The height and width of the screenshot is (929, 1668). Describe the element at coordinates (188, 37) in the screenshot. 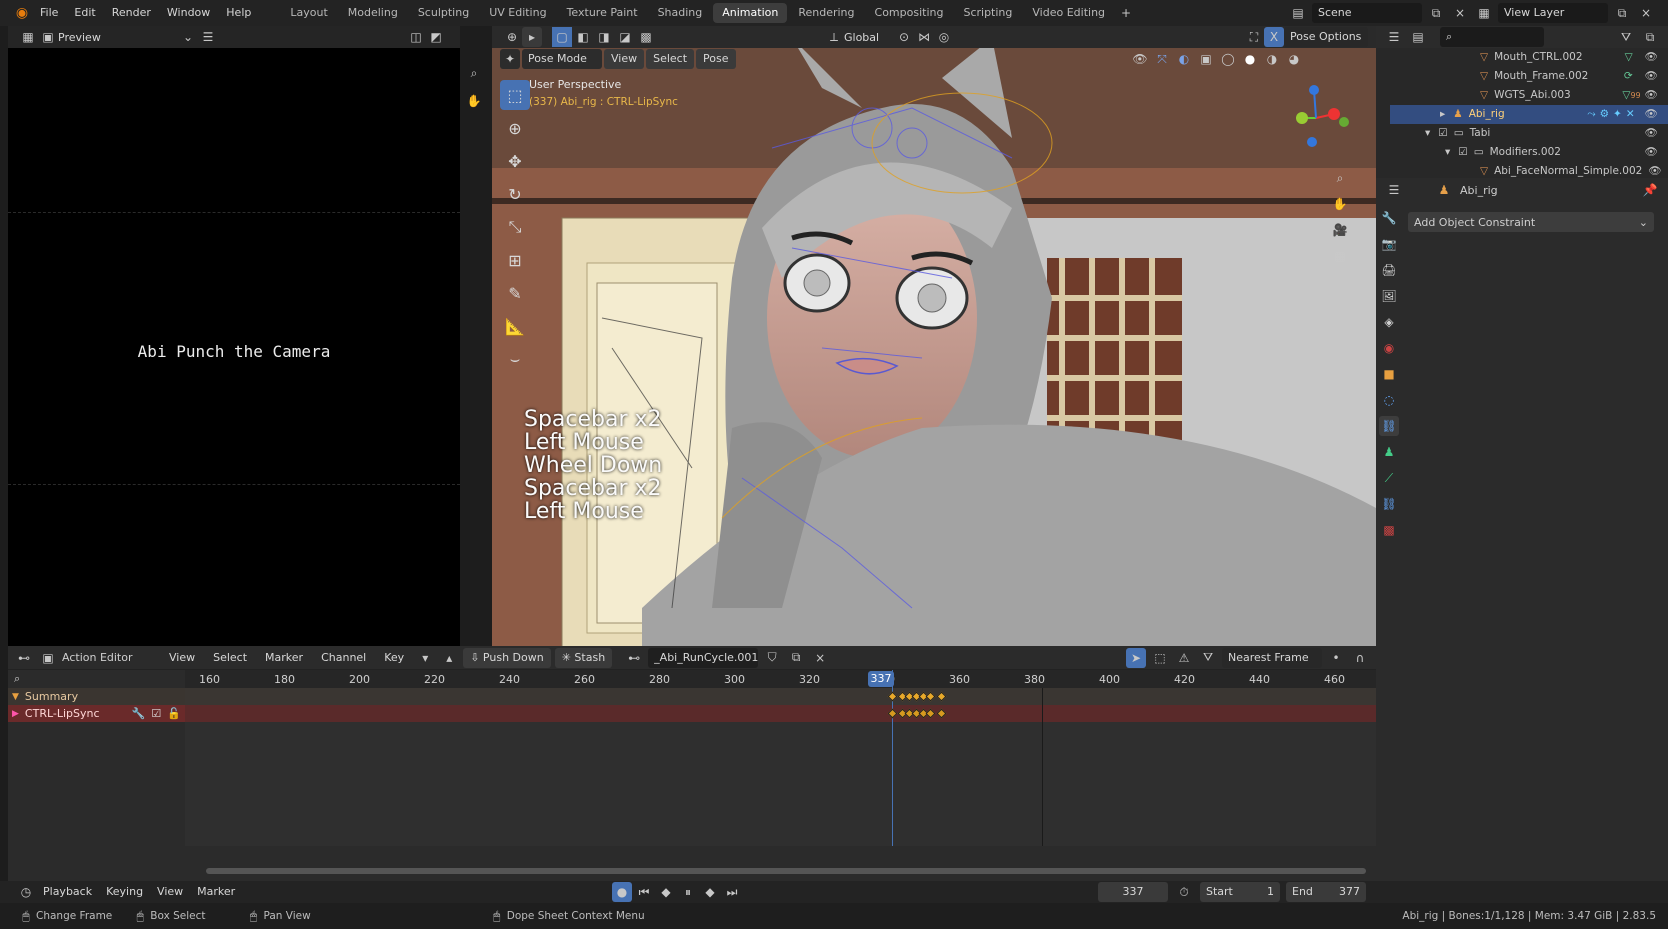

I see `chevron-down-icon: ⌄` at that location.